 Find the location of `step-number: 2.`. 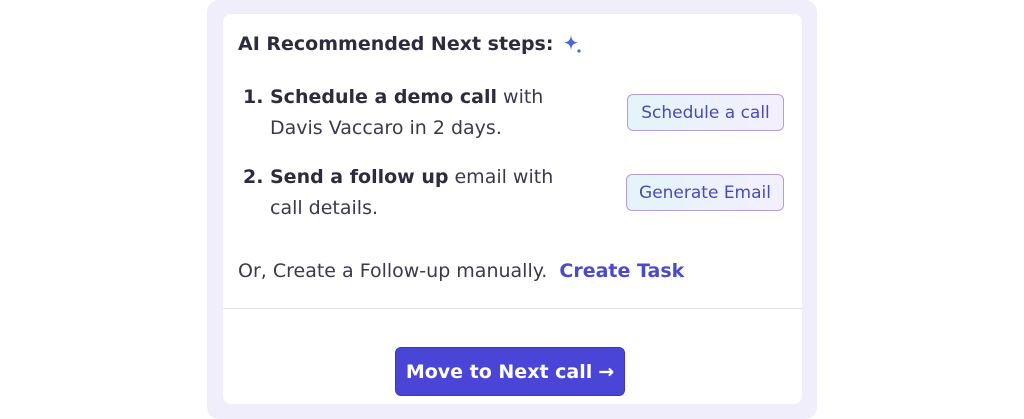

step-number: 2. is located at coordinates (253, 177).